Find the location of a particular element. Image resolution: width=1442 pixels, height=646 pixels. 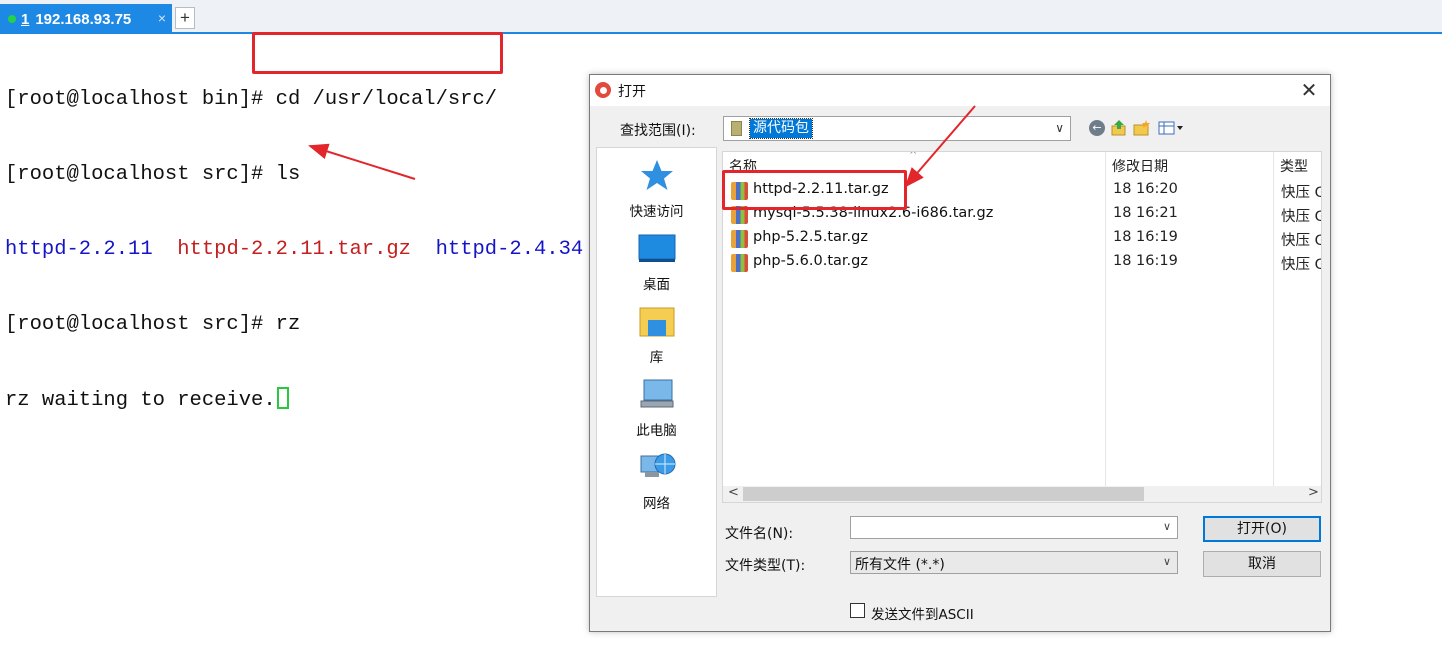

column-header-type: 类型 is located at coordinates (1294, 166).